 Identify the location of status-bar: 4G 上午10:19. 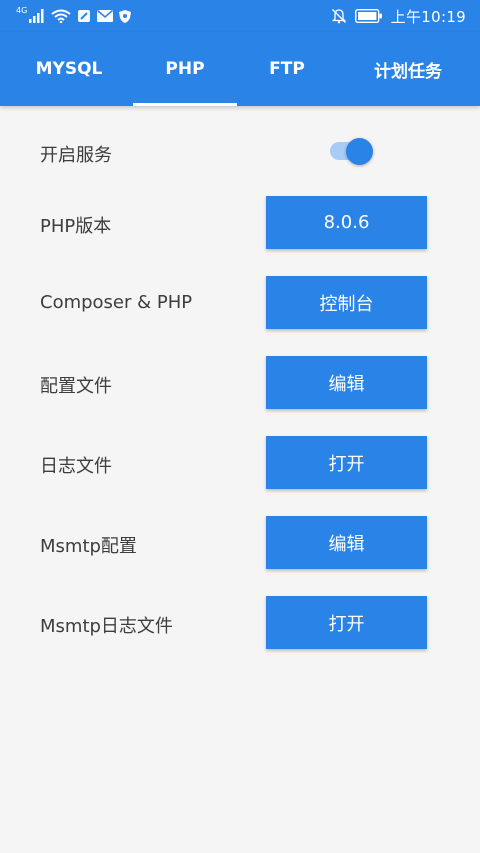
(240, 16).